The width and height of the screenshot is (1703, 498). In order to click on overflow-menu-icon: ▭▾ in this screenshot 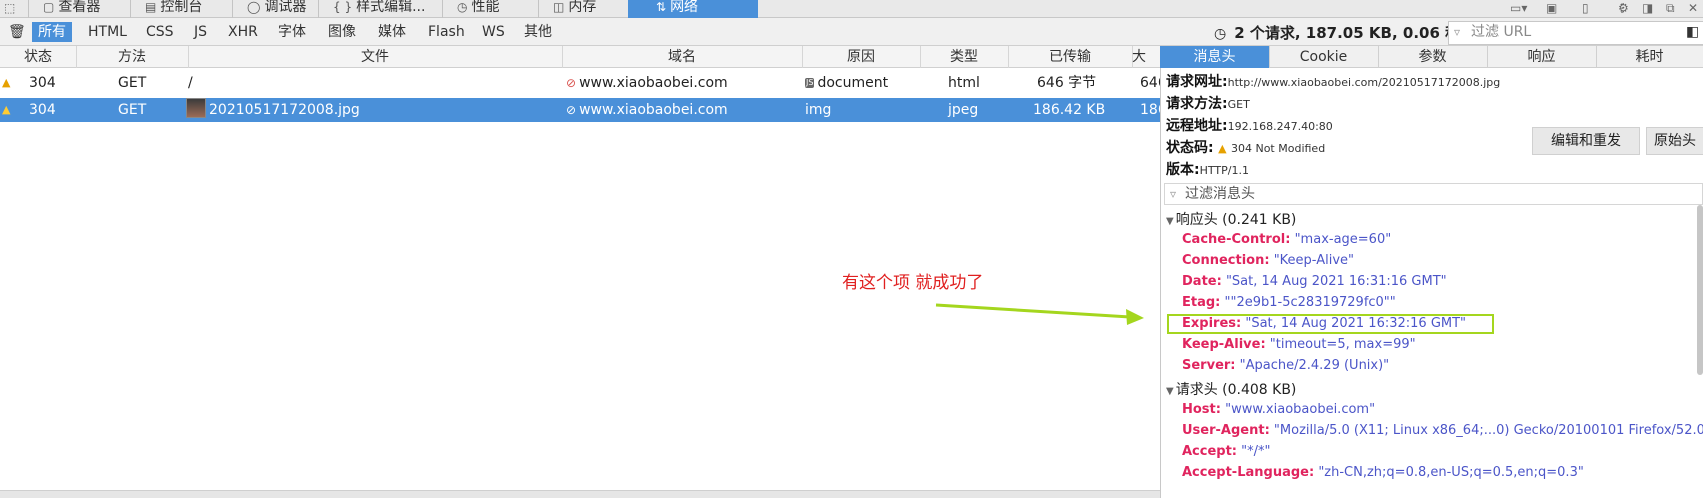, I will do `click(1518, 8)`.